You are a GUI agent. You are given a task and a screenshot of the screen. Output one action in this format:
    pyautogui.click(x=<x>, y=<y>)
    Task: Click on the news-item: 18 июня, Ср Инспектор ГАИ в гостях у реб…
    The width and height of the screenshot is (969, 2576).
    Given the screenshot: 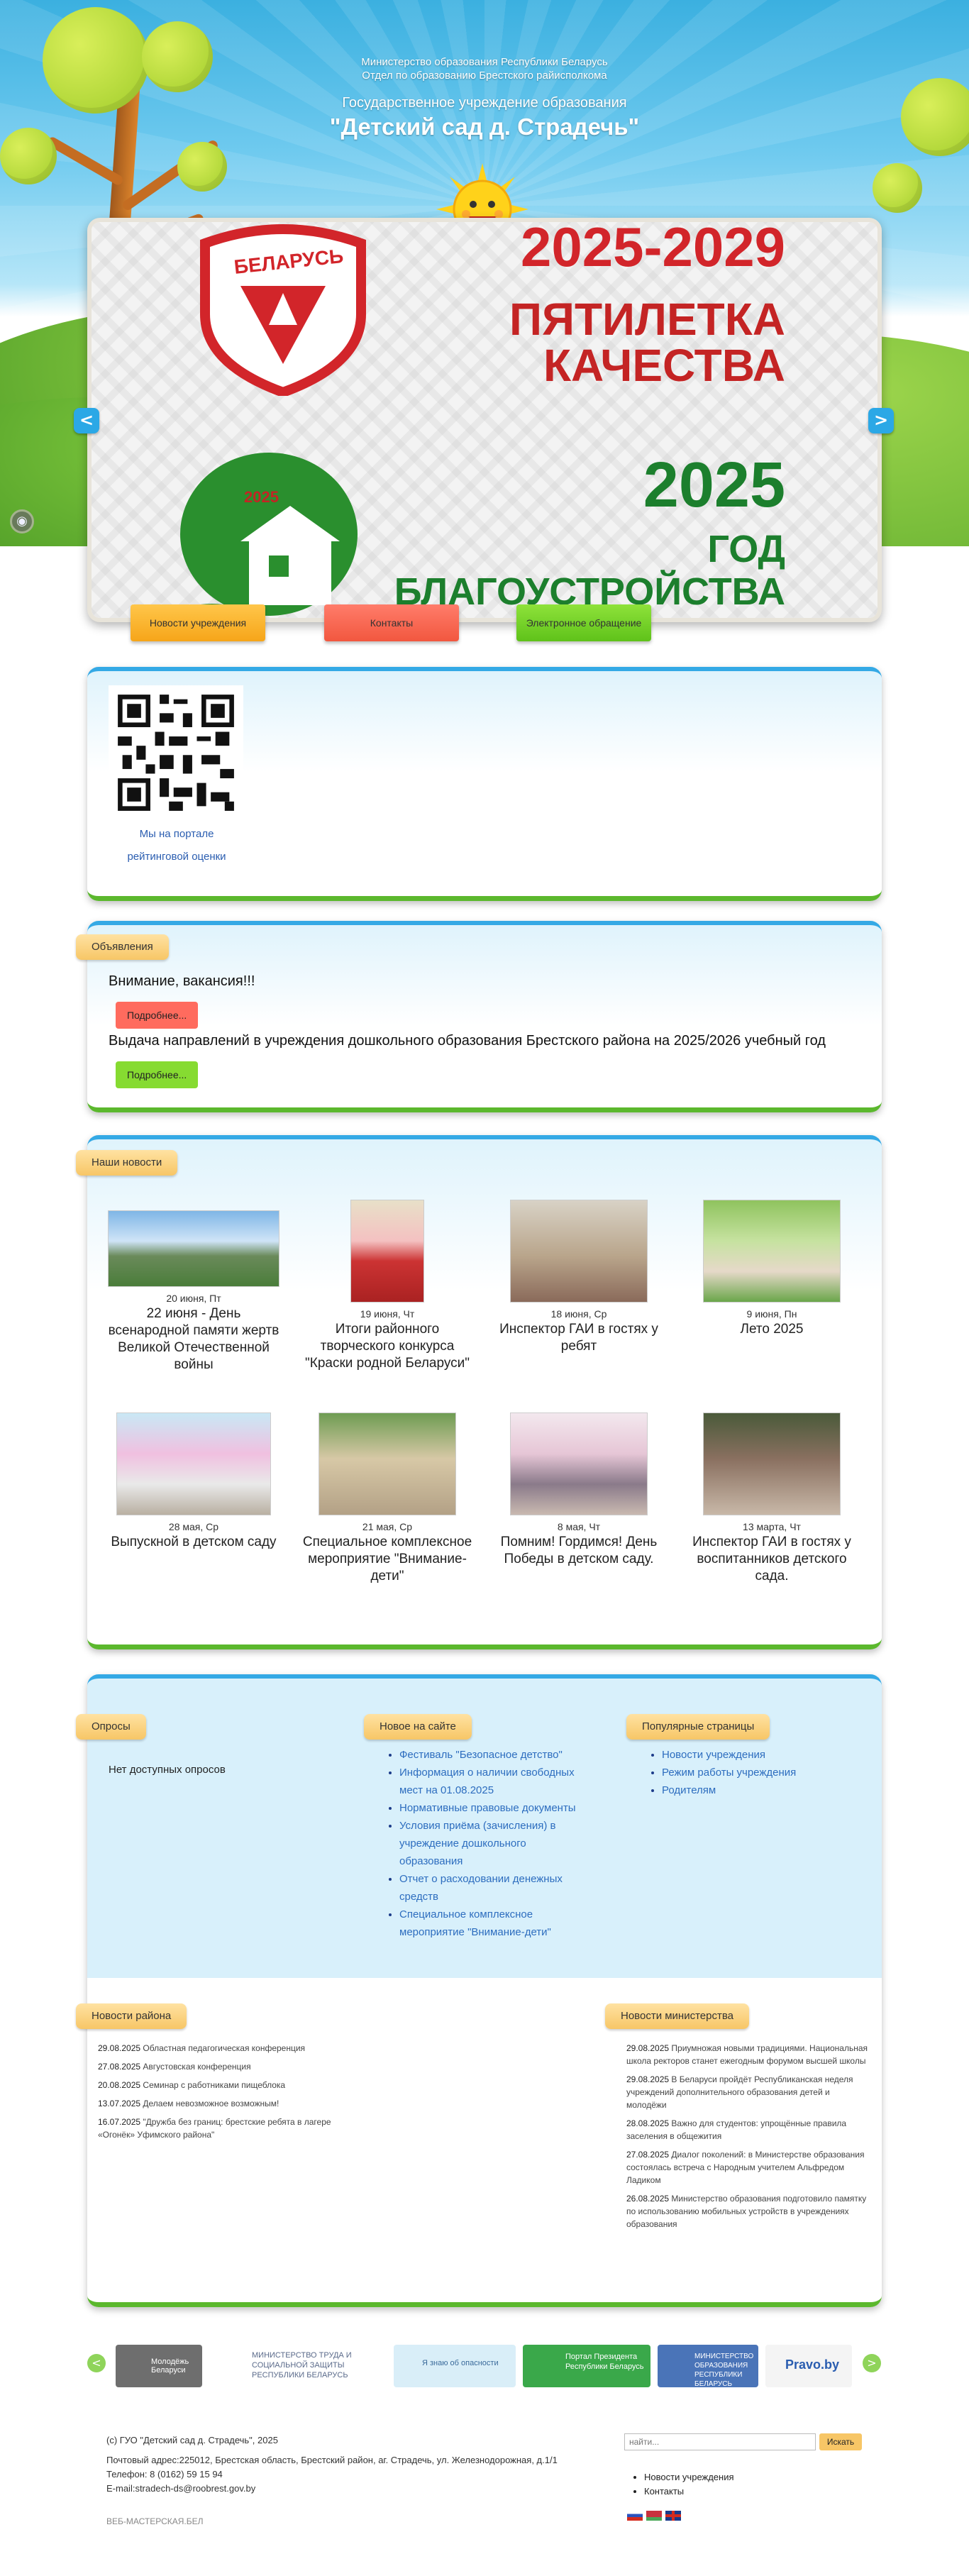 What is the action you would take?
    pyautogui.click(x=579, y=1277)
    